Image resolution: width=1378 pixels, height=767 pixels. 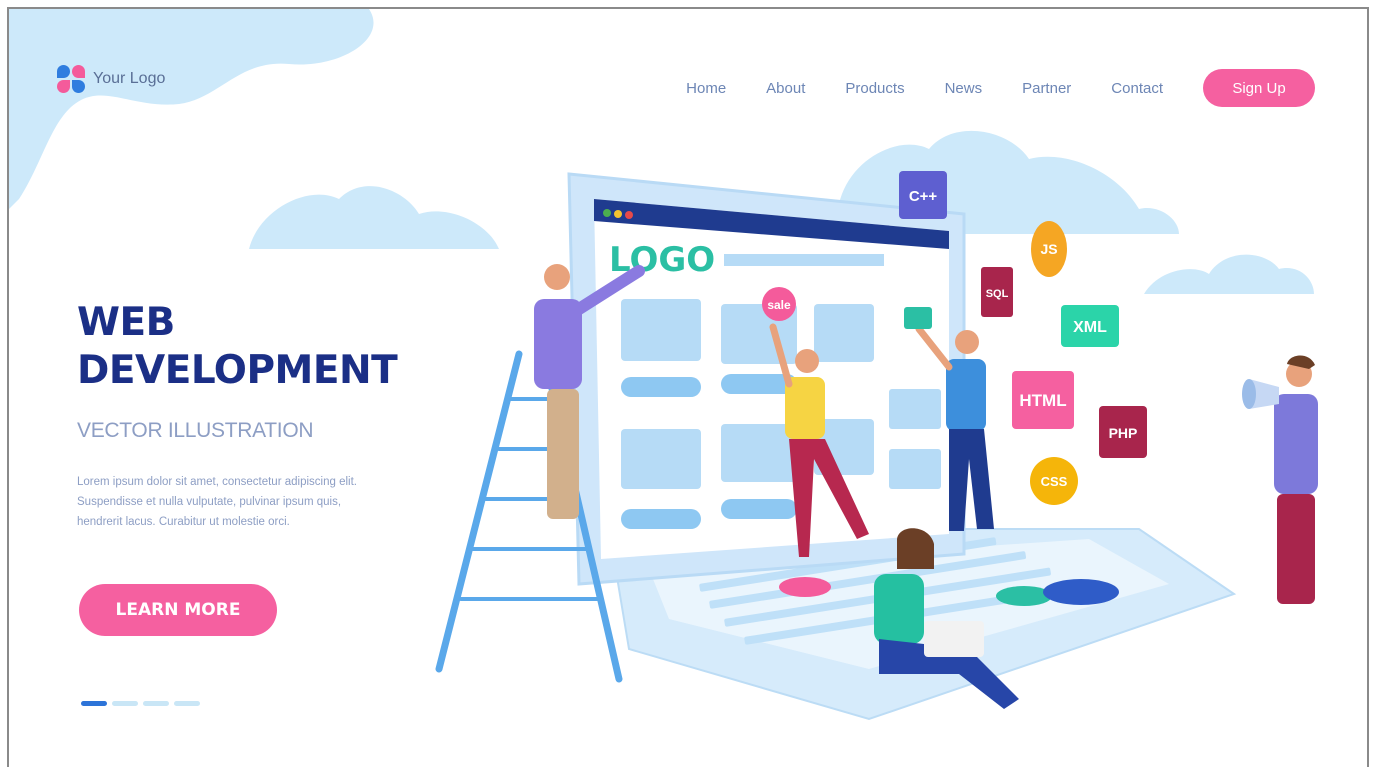 I want to click on tag-xml: XML, so click(x=1090, y=326).